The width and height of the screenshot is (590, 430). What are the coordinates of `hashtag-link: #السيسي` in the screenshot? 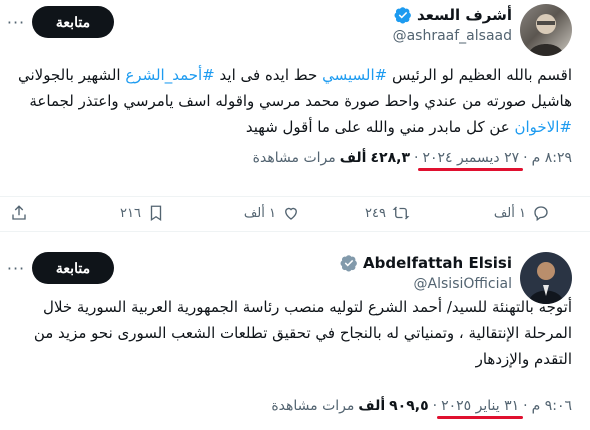 It's located at (354, 75).